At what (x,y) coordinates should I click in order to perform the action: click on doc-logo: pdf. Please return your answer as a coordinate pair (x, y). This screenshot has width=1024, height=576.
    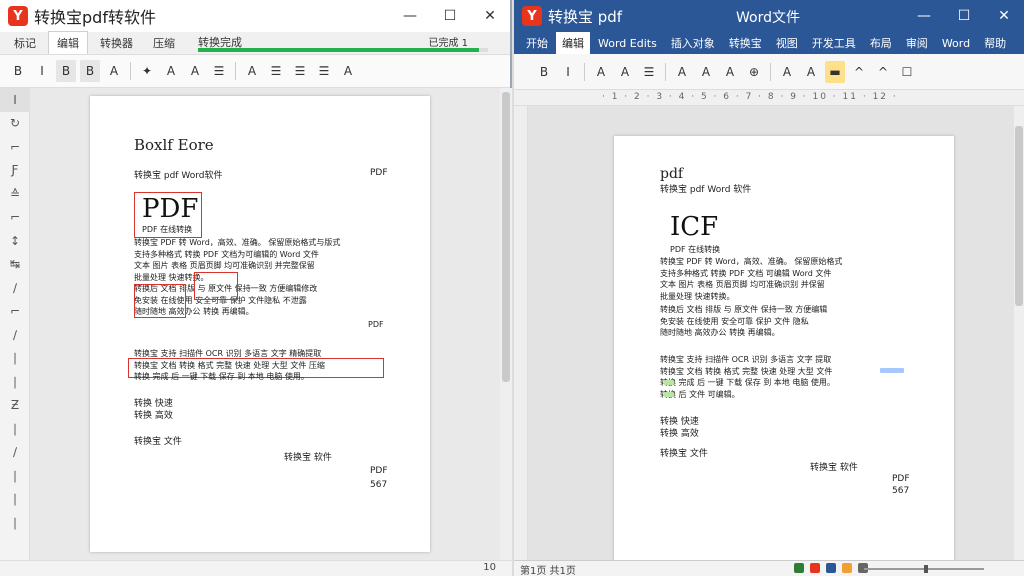
    Looking at the image, I should click on (672, 174).